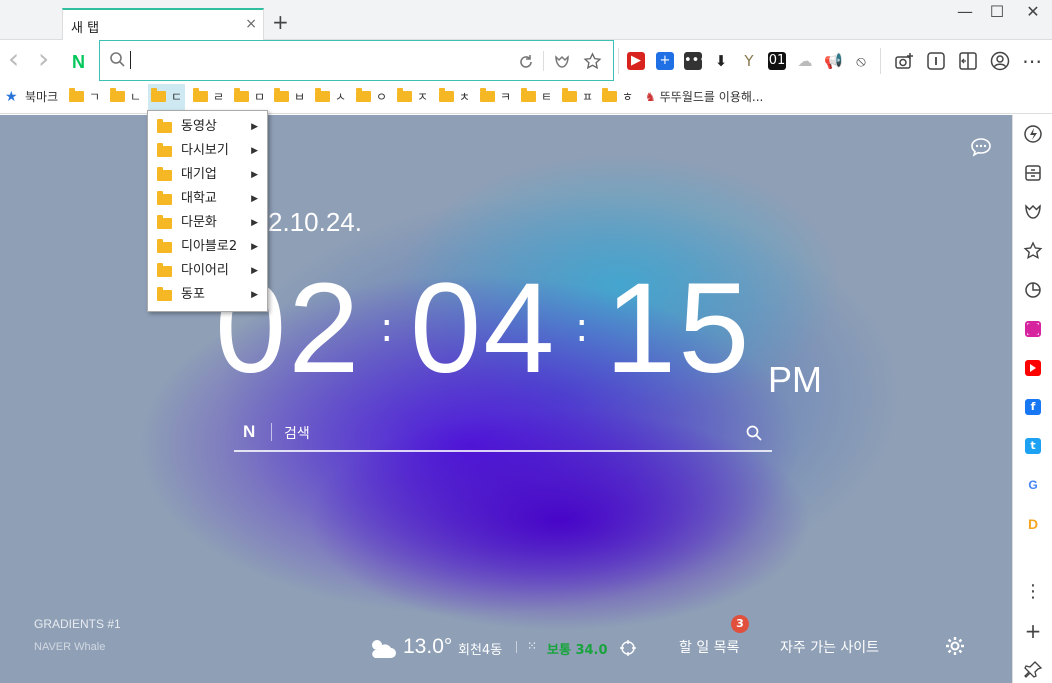  What do you see at coordinates (1033, 670) in the screenshot?
I see `pin-icon` at bounding box center [1033, 670].